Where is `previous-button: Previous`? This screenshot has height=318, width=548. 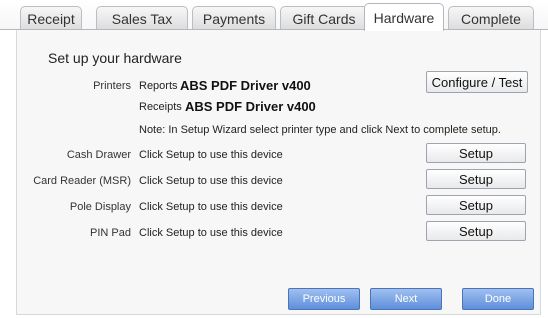
previous-button: Previous is located at coordinates (324, 299).